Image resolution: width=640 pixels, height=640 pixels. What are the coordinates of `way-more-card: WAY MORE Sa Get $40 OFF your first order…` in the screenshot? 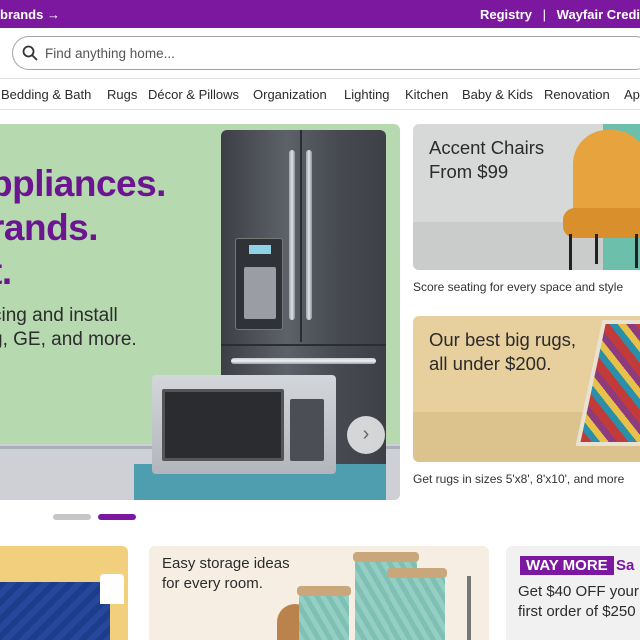 It's located at (573, 593).